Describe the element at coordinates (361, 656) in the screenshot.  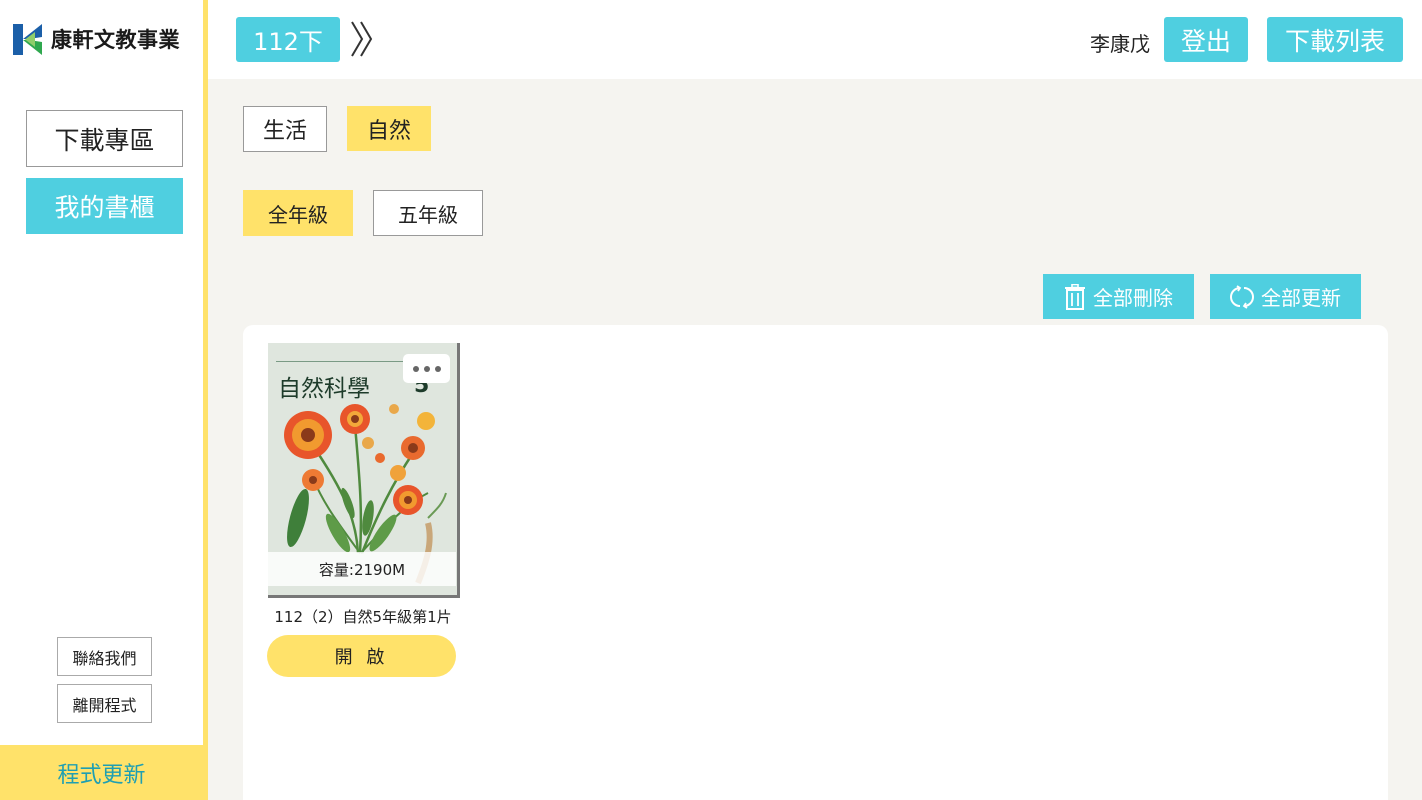
I see `open-book-button: 開 啟` at that location.